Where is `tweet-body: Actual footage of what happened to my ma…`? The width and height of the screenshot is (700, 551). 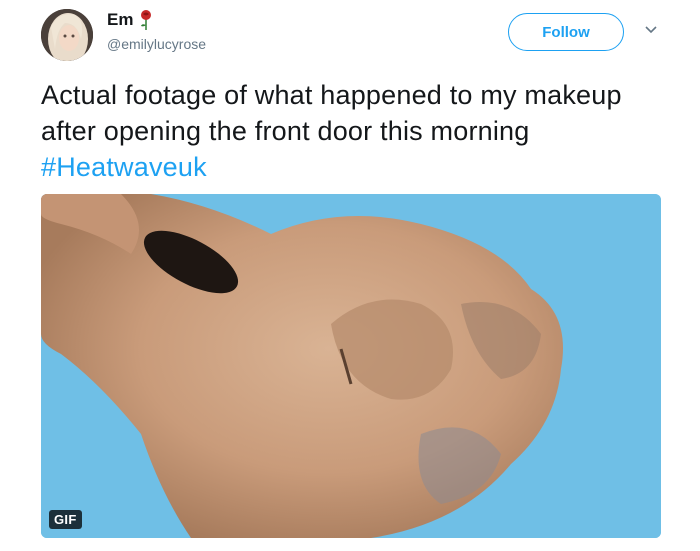 tweet-body: Actual footage of what happened to my ma… is located at coordinates (331, 113).